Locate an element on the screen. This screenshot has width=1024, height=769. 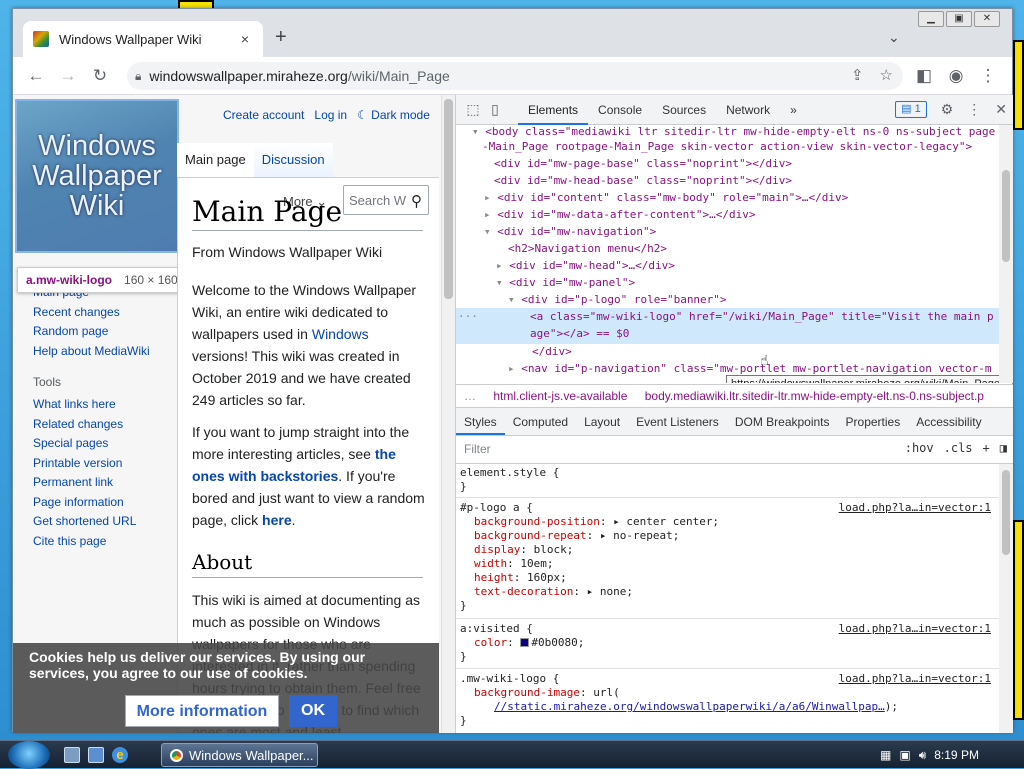
profile-avatar-icon: ◉ is located at coordinates (956, 76).